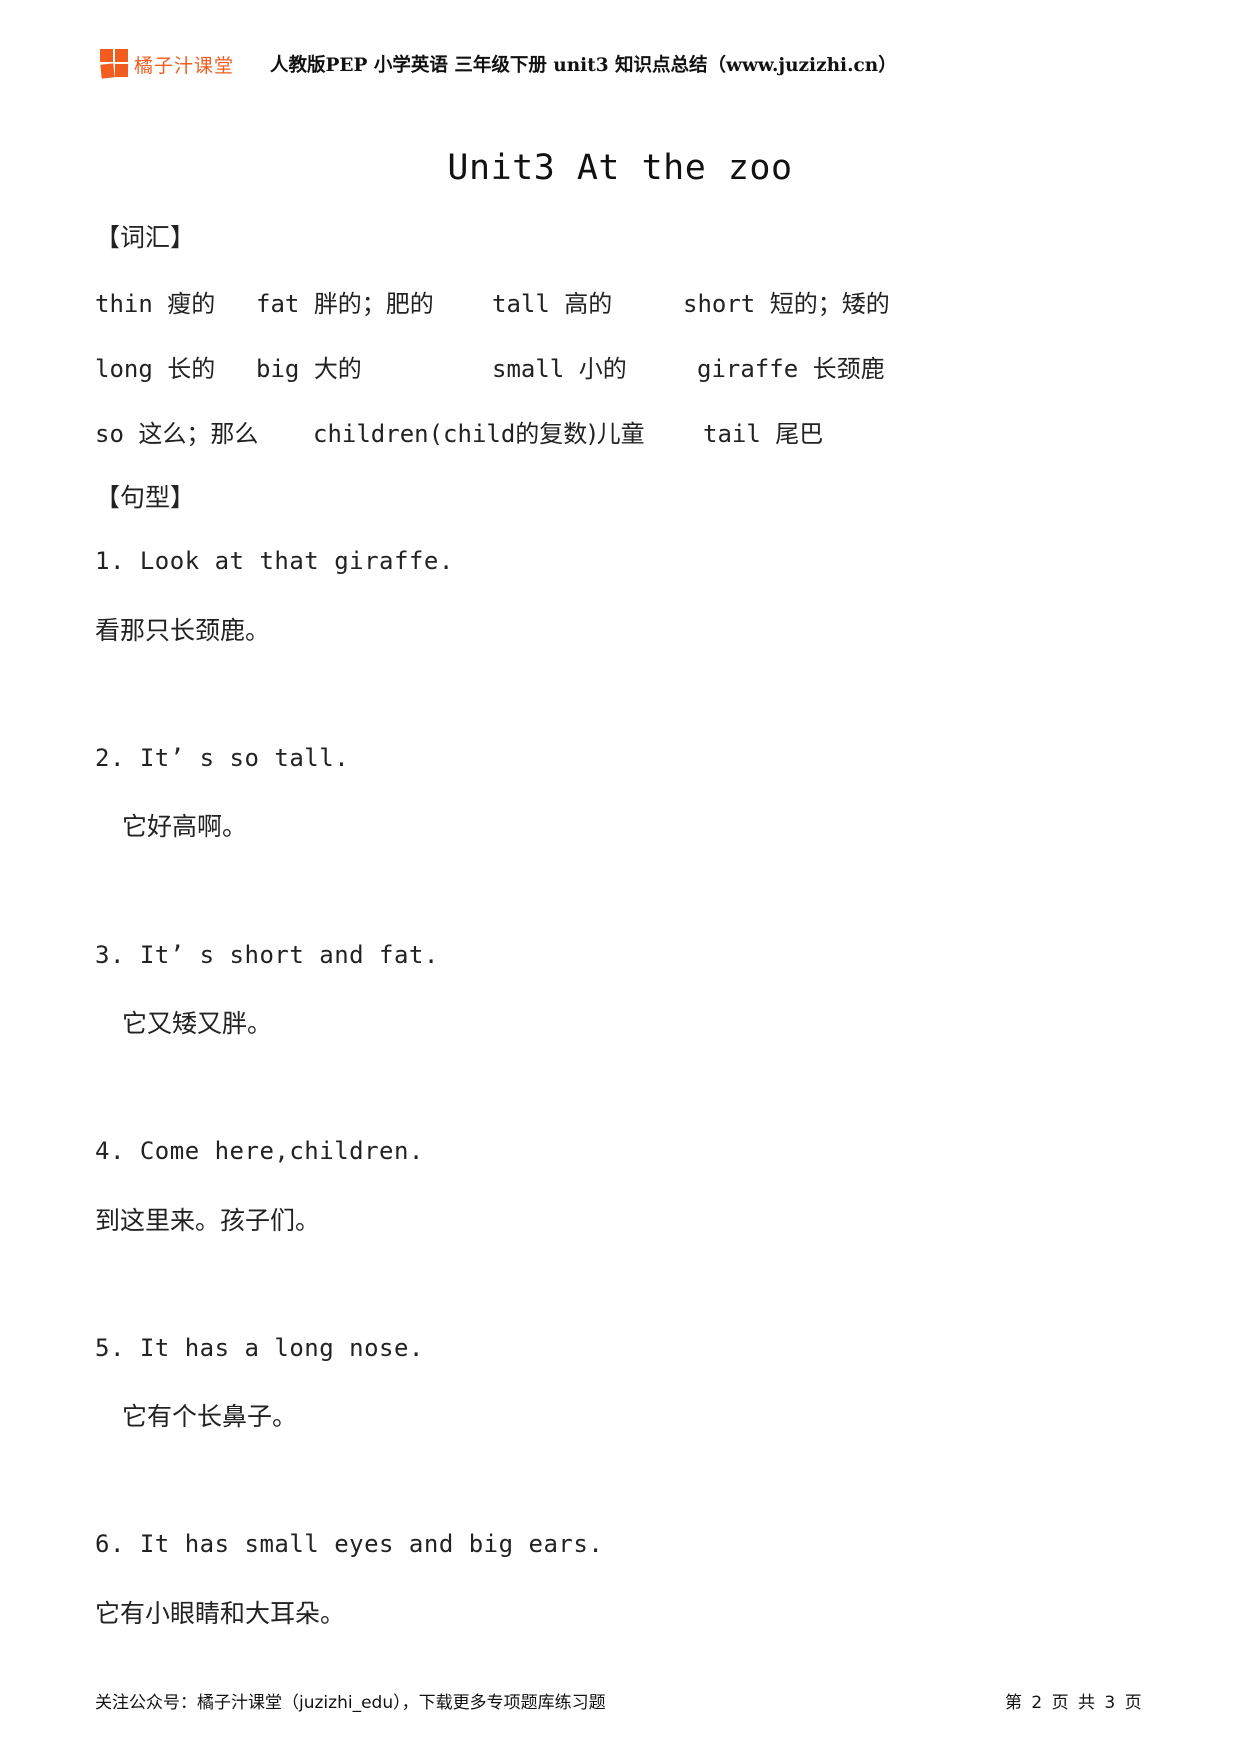  I want to click on vocab-cn: 尾巴, so click(799, 434).